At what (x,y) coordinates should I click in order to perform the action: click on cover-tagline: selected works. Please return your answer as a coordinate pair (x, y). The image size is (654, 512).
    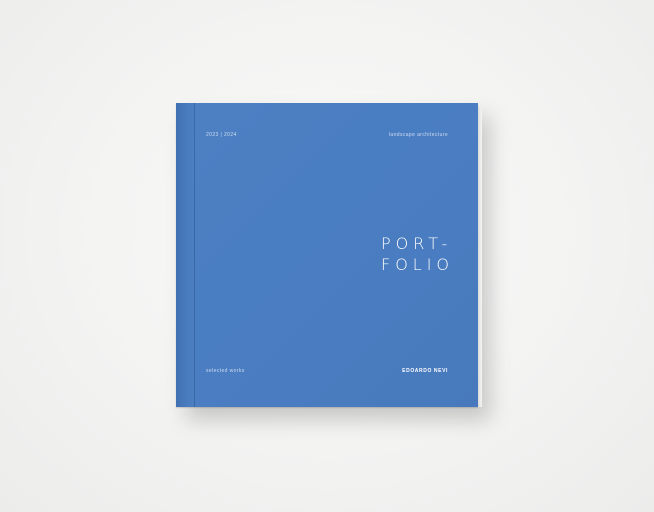
    Looking at the image, I should click on (225, 371).